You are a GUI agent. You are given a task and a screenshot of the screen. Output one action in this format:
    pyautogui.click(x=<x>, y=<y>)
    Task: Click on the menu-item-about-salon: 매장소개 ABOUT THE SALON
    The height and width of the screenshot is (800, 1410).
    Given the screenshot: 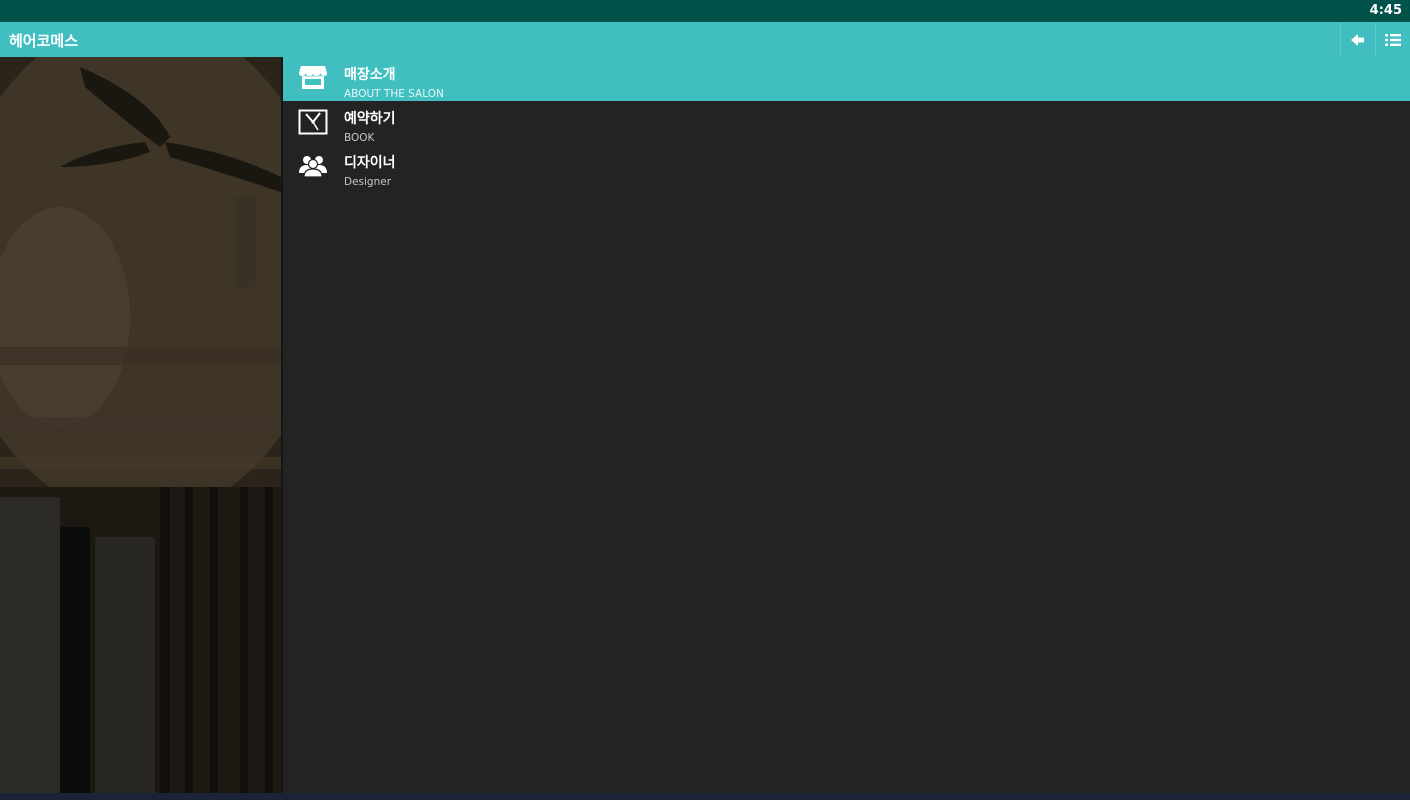 What is the action you would take?
    pyautogui.click(x=846, y=79)
    